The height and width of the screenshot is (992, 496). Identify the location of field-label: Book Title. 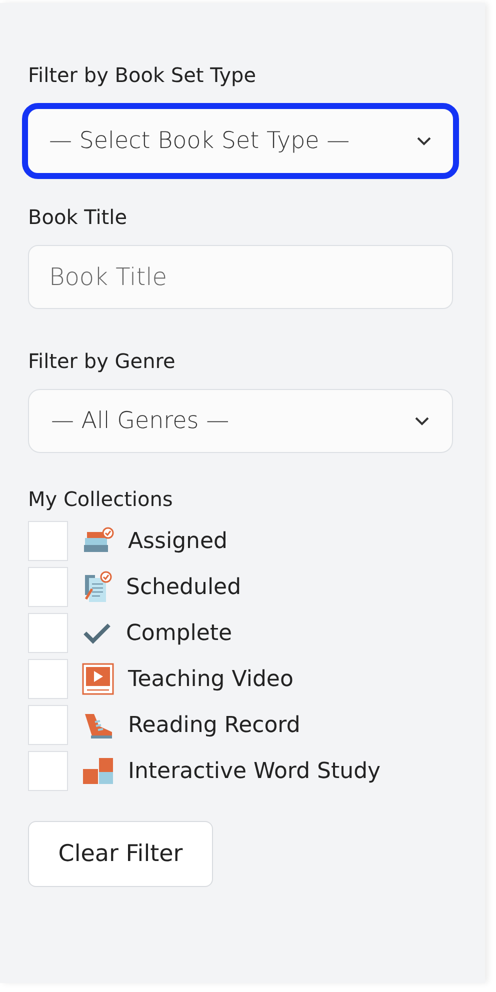
(78, 218).